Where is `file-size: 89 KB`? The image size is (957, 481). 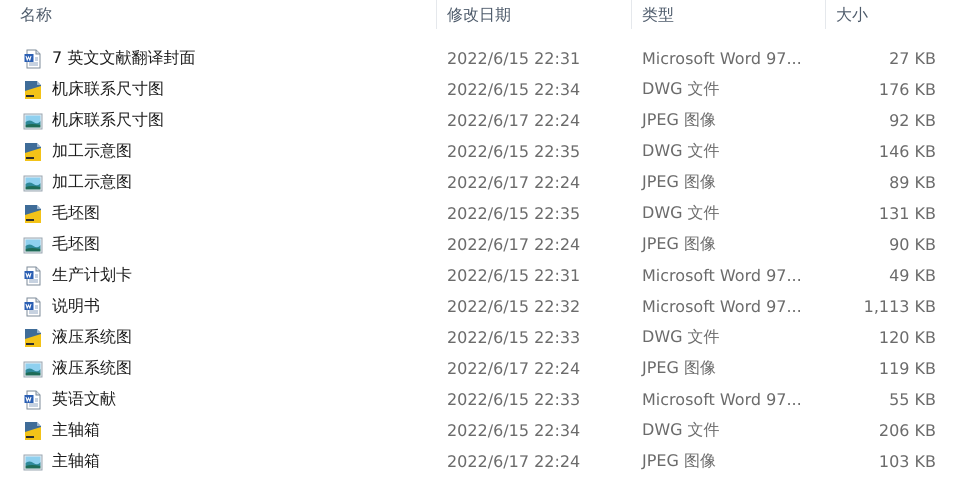 file-size: 89 KB is located at coordinates (912, 182).